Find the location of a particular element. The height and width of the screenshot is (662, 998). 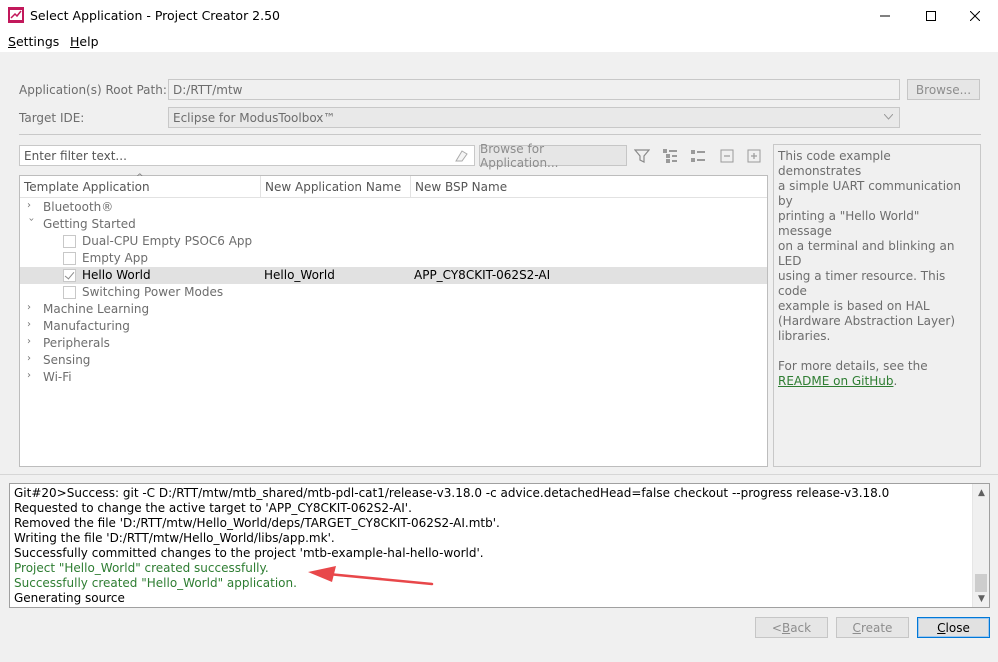

tree-row-peripherals: › Peripherals is located at coordinates (393, 343).